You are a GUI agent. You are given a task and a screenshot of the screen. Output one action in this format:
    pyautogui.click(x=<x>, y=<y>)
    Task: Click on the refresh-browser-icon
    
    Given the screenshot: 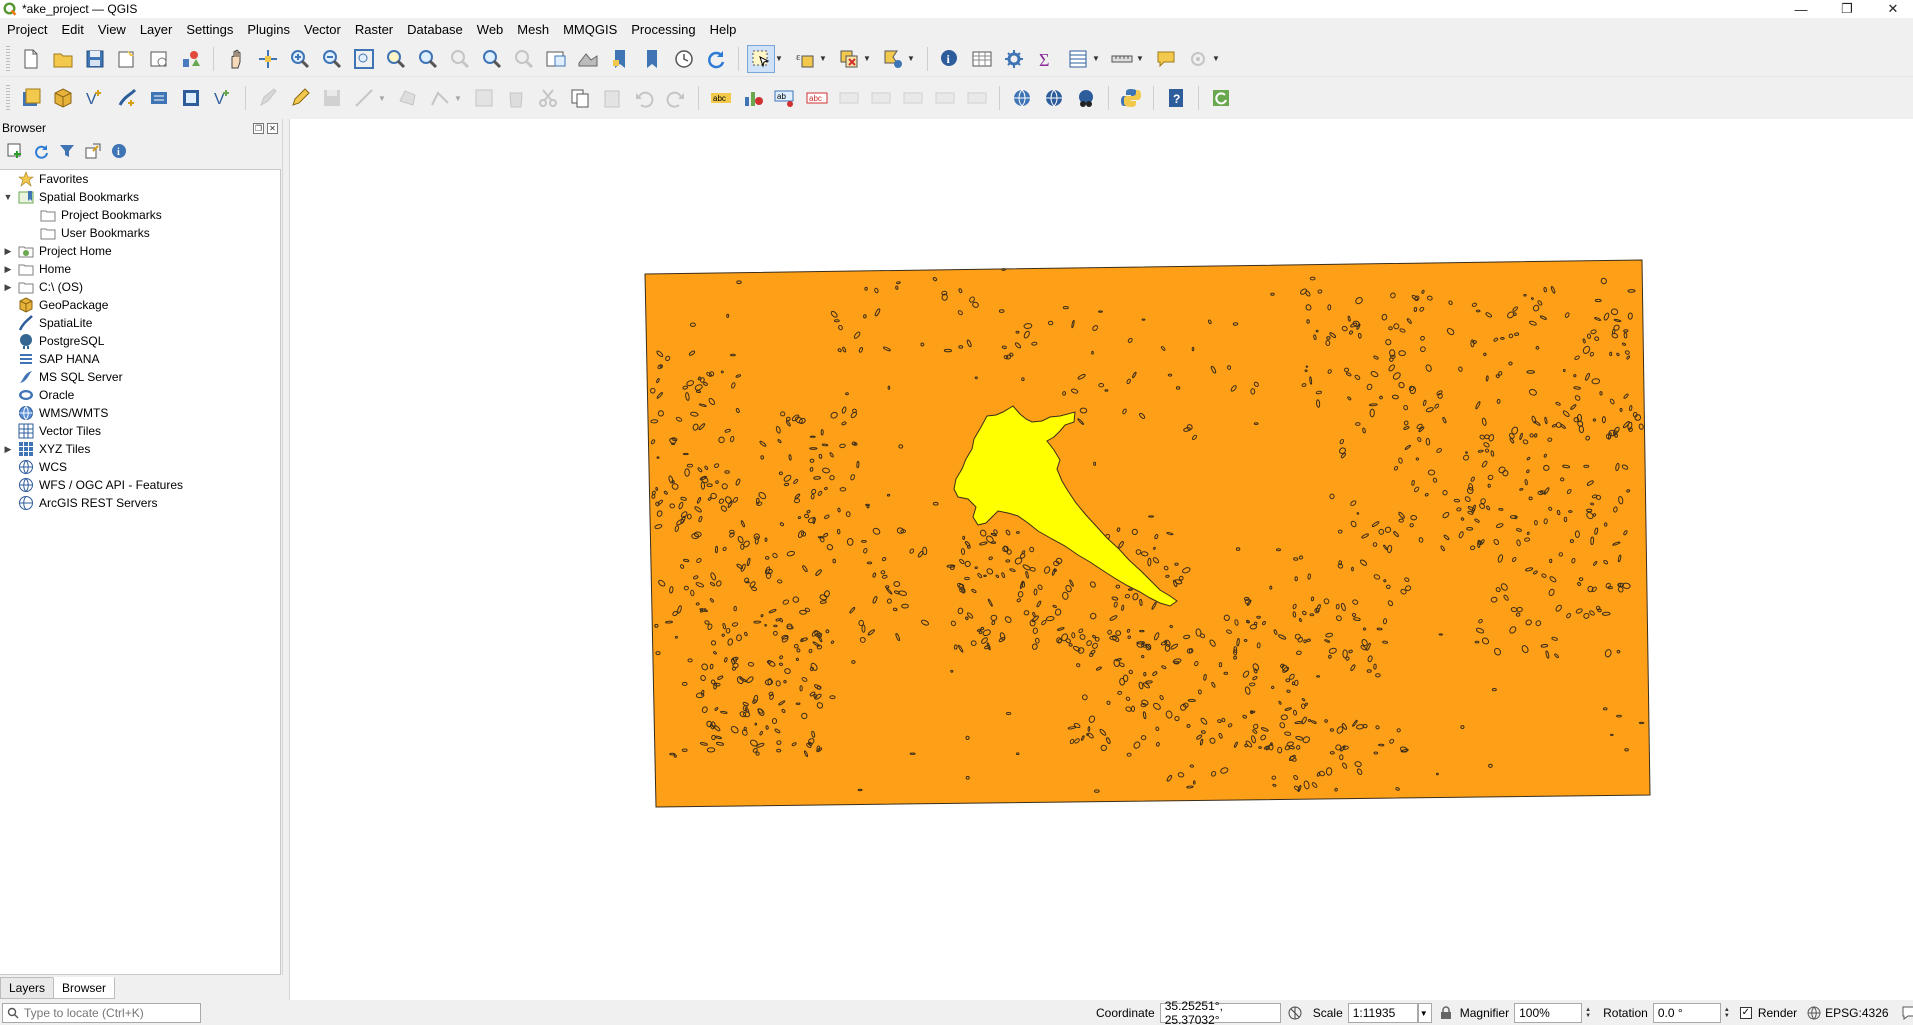 What is the action you would take?
    pyautogui.click(x=41, y=151)
    